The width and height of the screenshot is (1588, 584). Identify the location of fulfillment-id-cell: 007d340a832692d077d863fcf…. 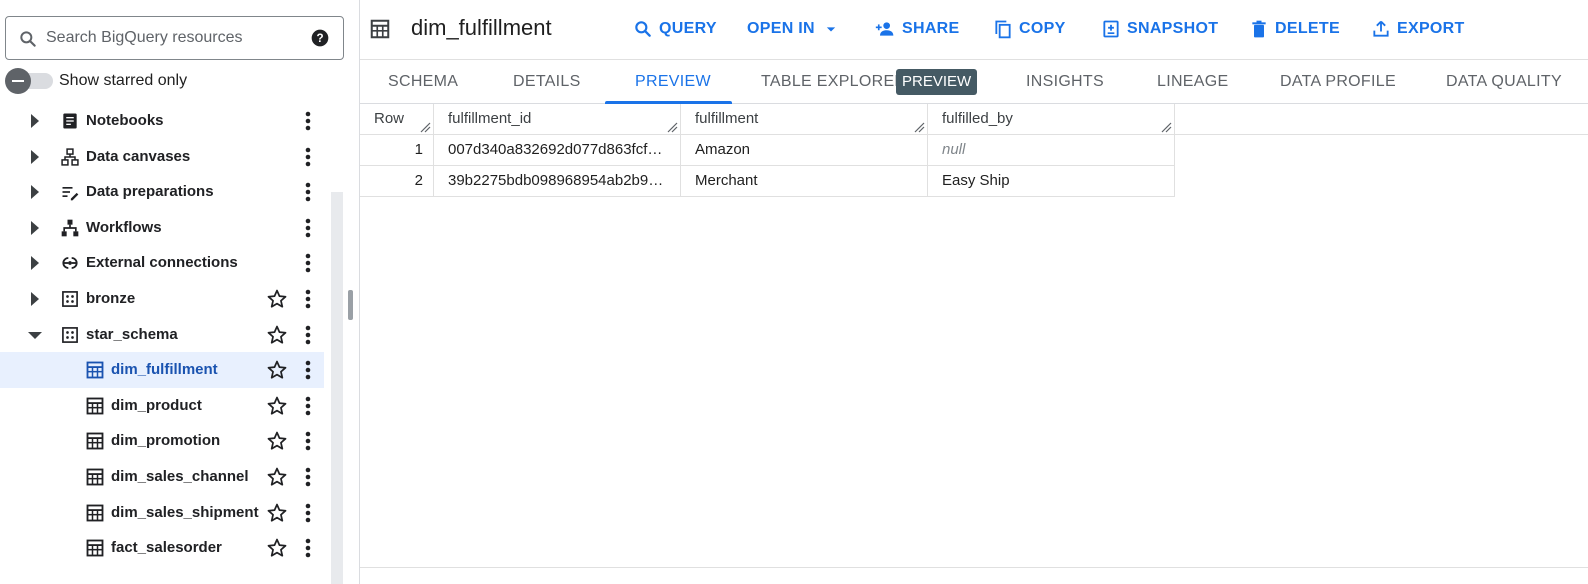
(557, 150).